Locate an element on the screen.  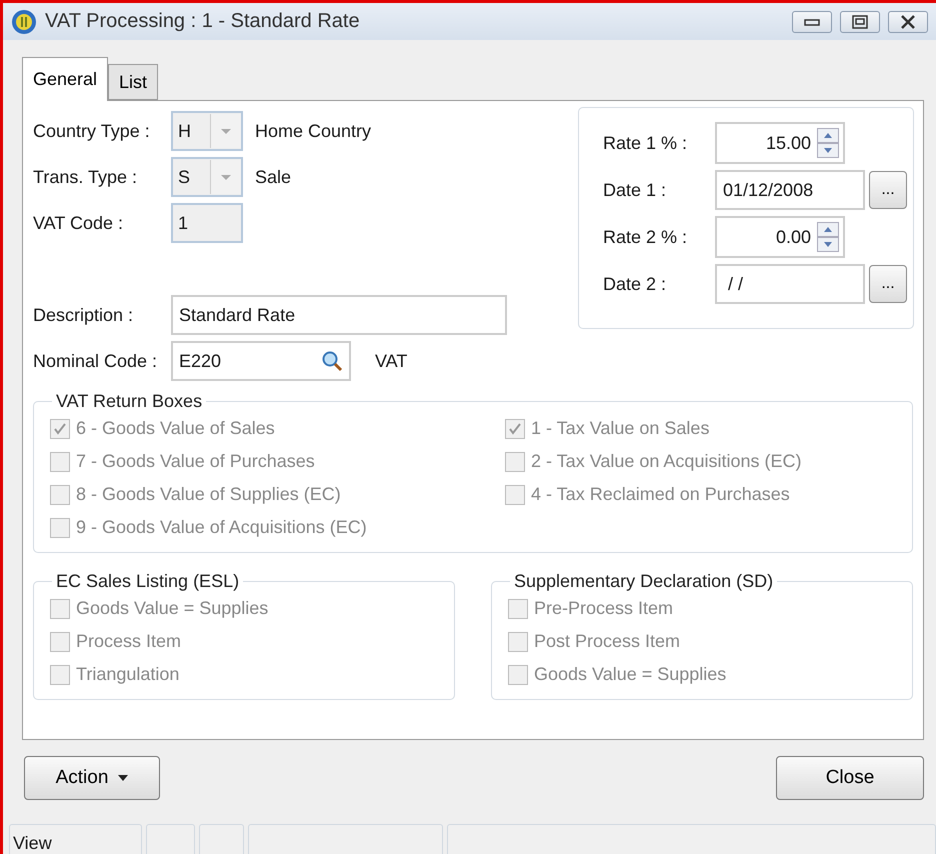
tab: List is located at coordinates (133, 82).